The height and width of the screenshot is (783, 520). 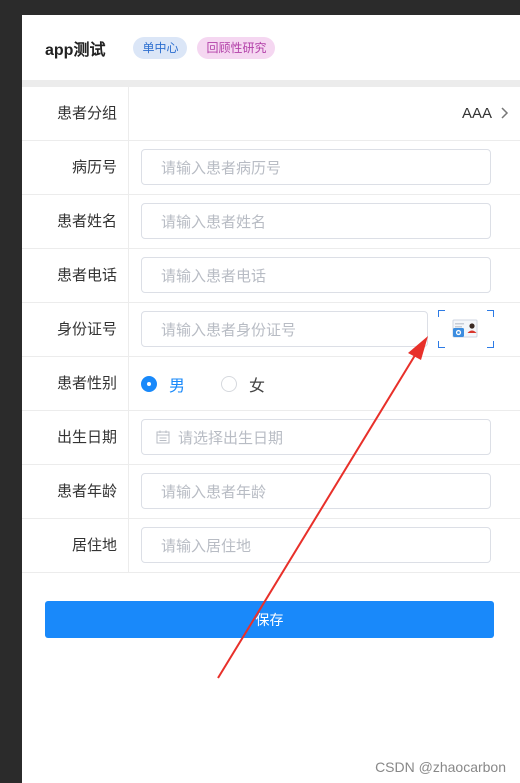 I want to click on id-card-placeholder: 请输入患者身份证号, so click(x=229, y=330).